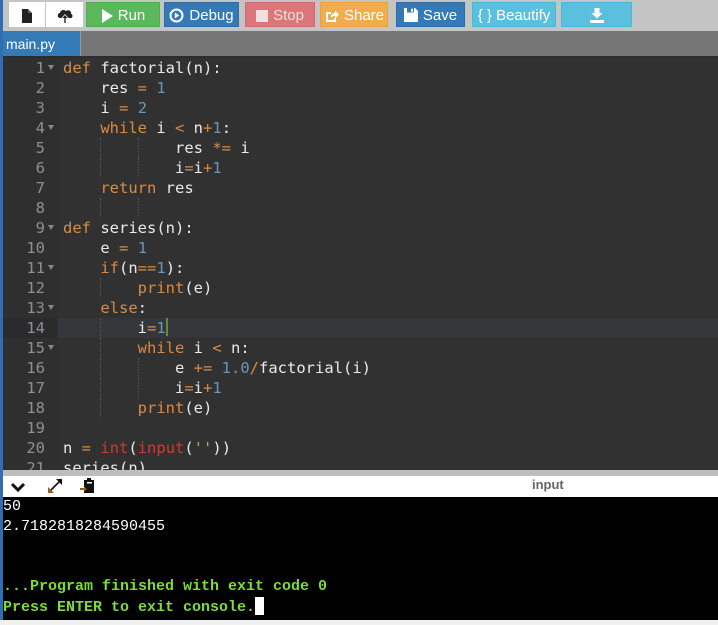 This screenshot has width=718, height=625. Describe the element at coordinates (360, 448) in the screenshot. I see `code-line: 20 n = int(input(''))` at that location.